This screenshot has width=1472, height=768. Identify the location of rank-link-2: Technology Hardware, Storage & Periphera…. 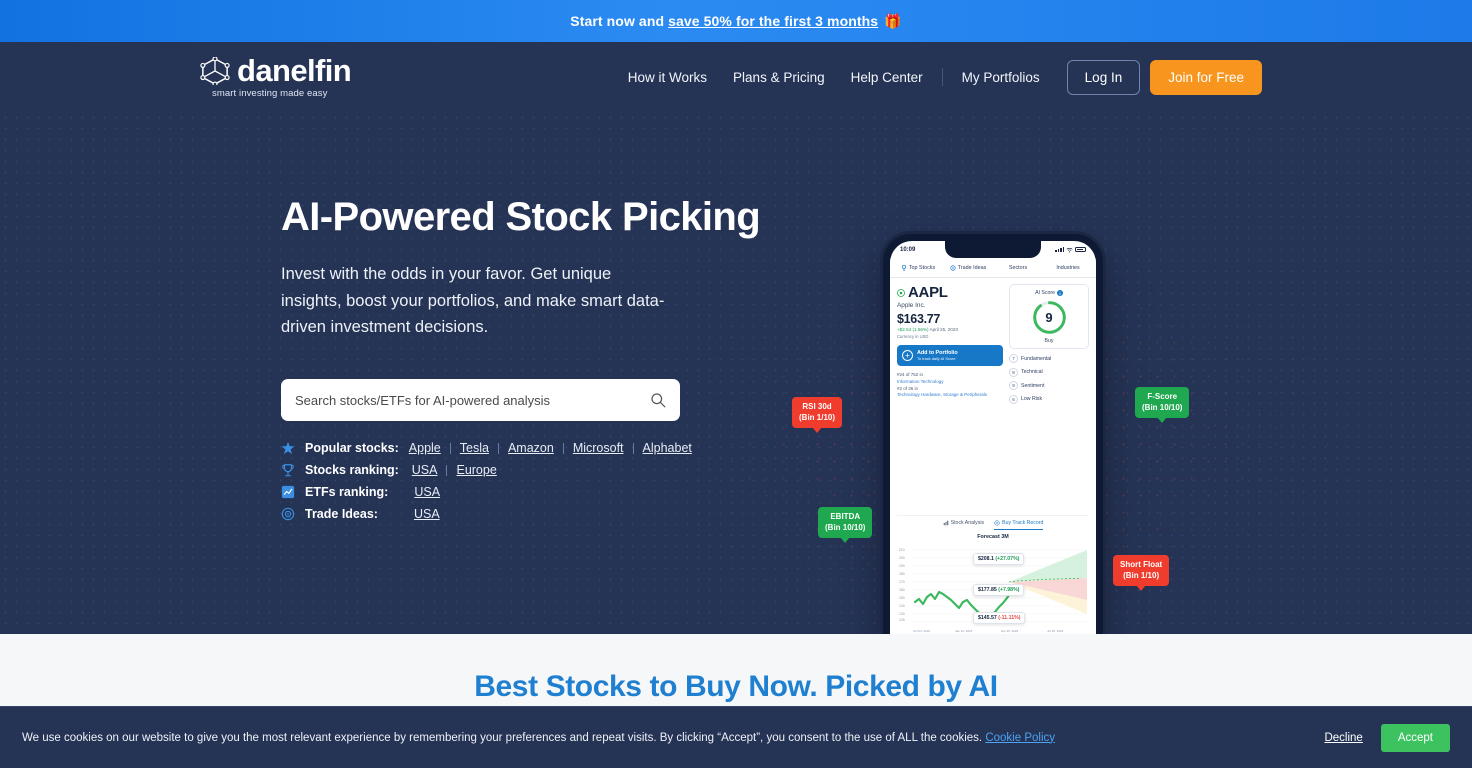
(950, 395).